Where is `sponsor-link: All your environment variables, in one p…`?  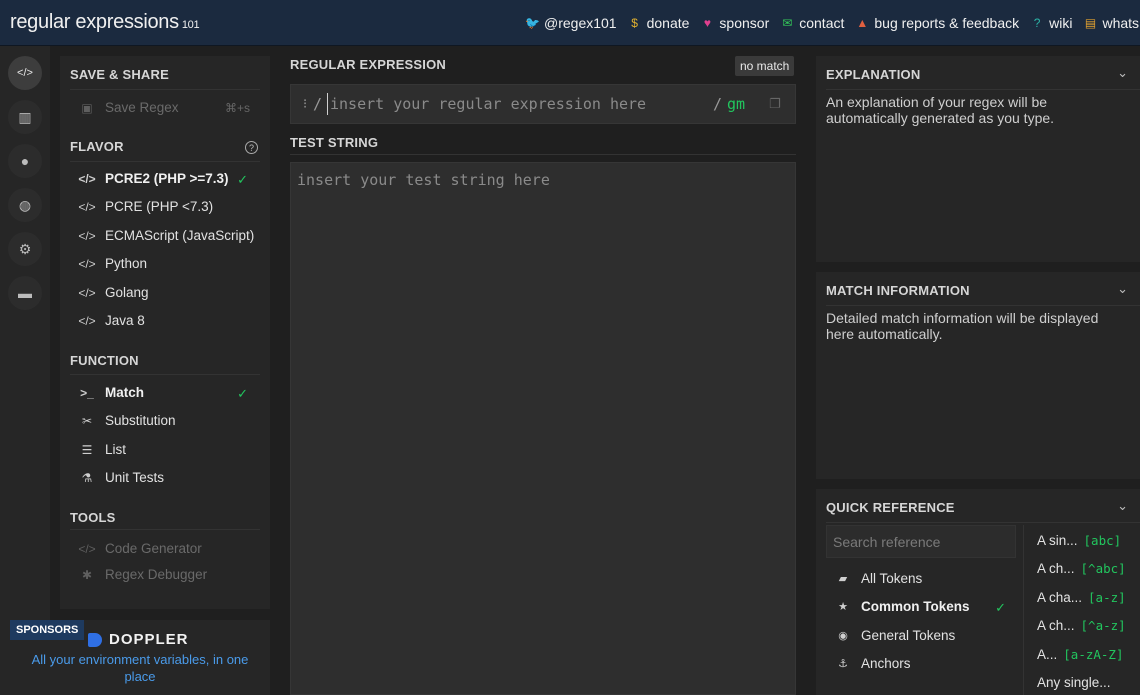
sponsor-link: All your environment variables, in one p… is located at coordinates (140, 668).